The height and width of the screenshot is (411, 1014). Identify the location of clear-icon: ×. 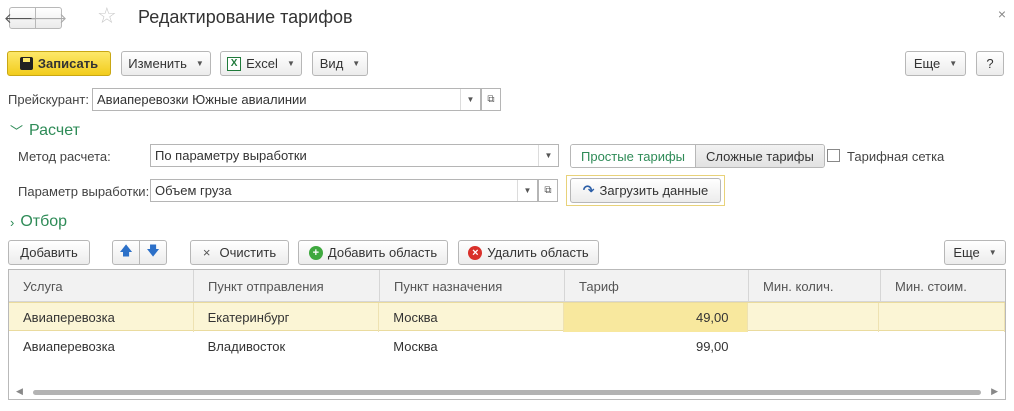
(206, 252).